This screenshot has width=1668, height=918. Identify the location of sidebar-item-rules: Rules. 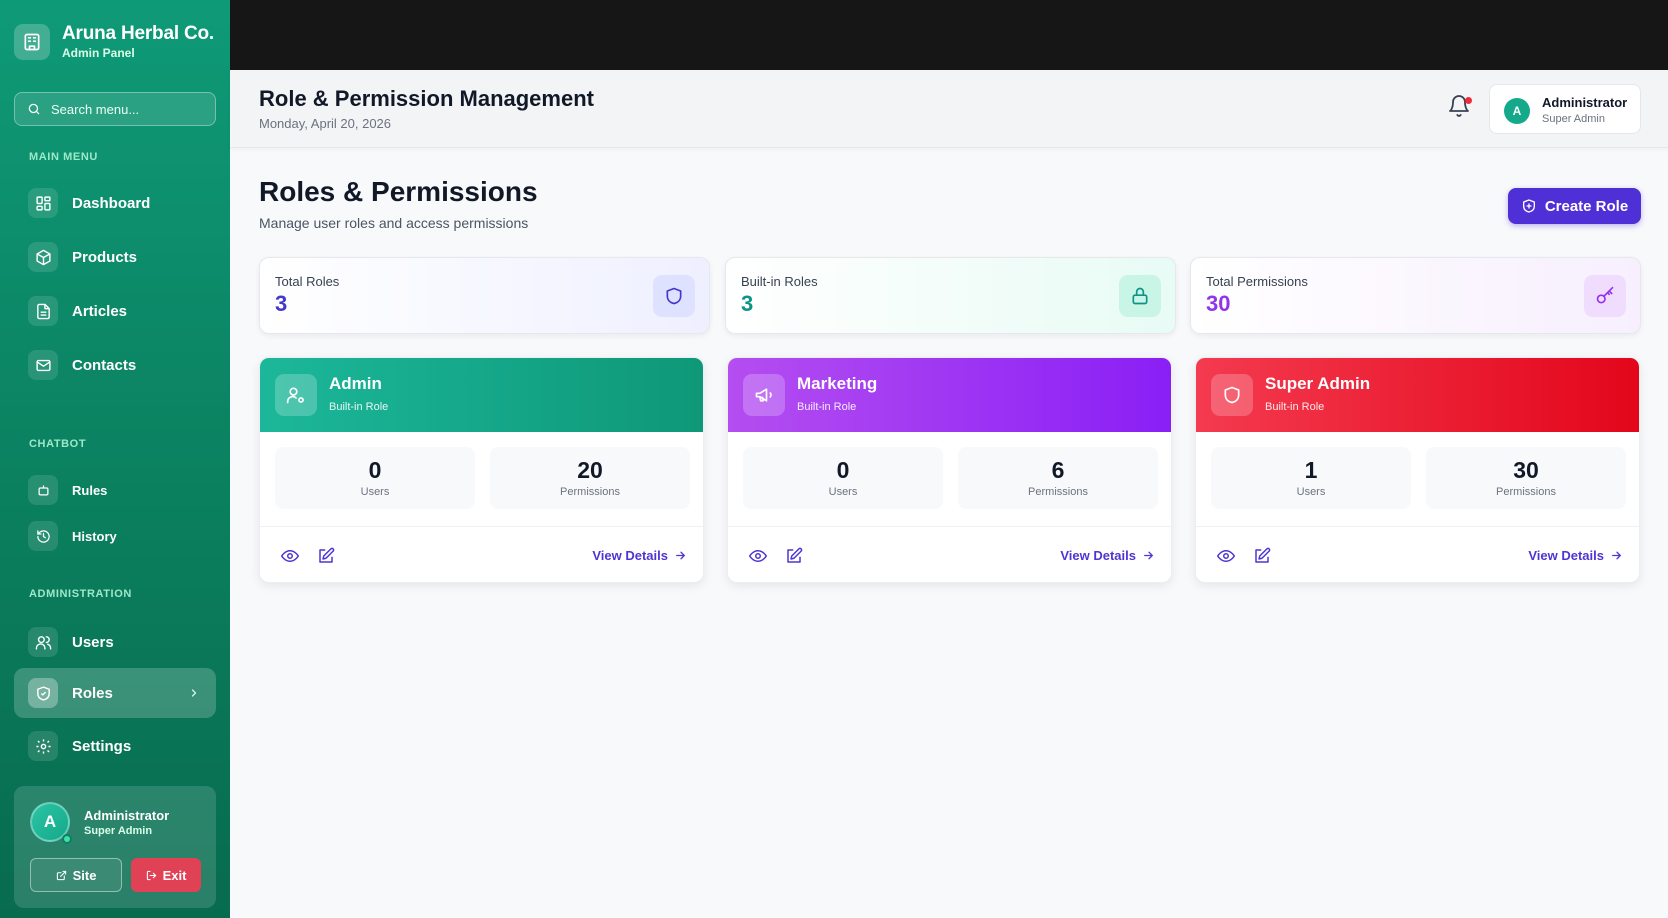
(115, 490).